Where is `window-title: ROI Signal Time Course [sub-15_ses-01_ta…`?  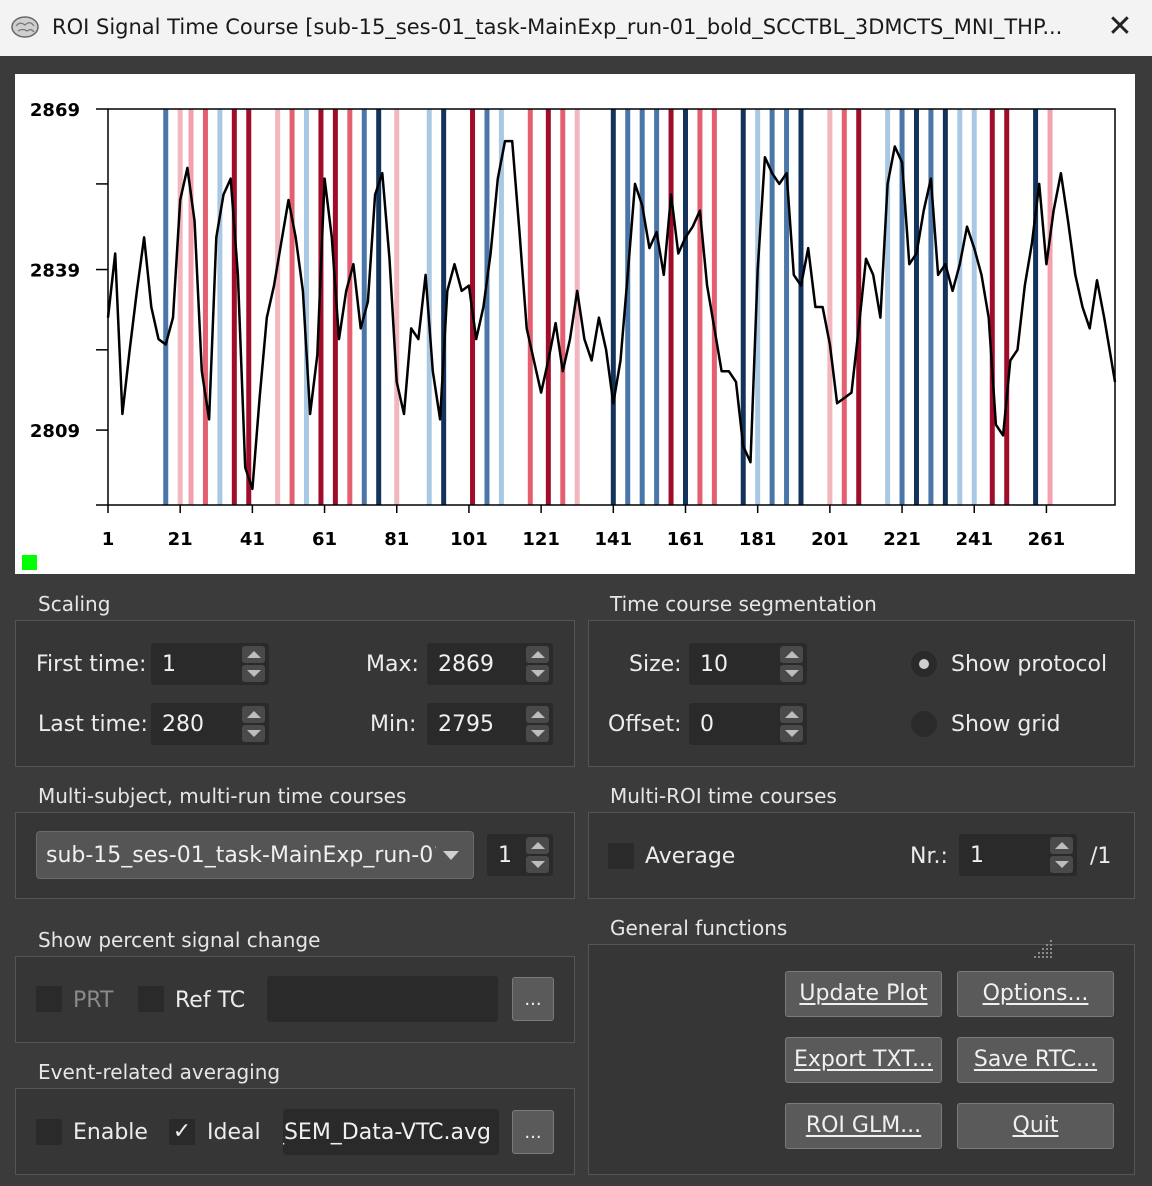
window-title: ROI Signal Time Course [sub-15_ses-01_ta… is located at coordinates (557, 27).